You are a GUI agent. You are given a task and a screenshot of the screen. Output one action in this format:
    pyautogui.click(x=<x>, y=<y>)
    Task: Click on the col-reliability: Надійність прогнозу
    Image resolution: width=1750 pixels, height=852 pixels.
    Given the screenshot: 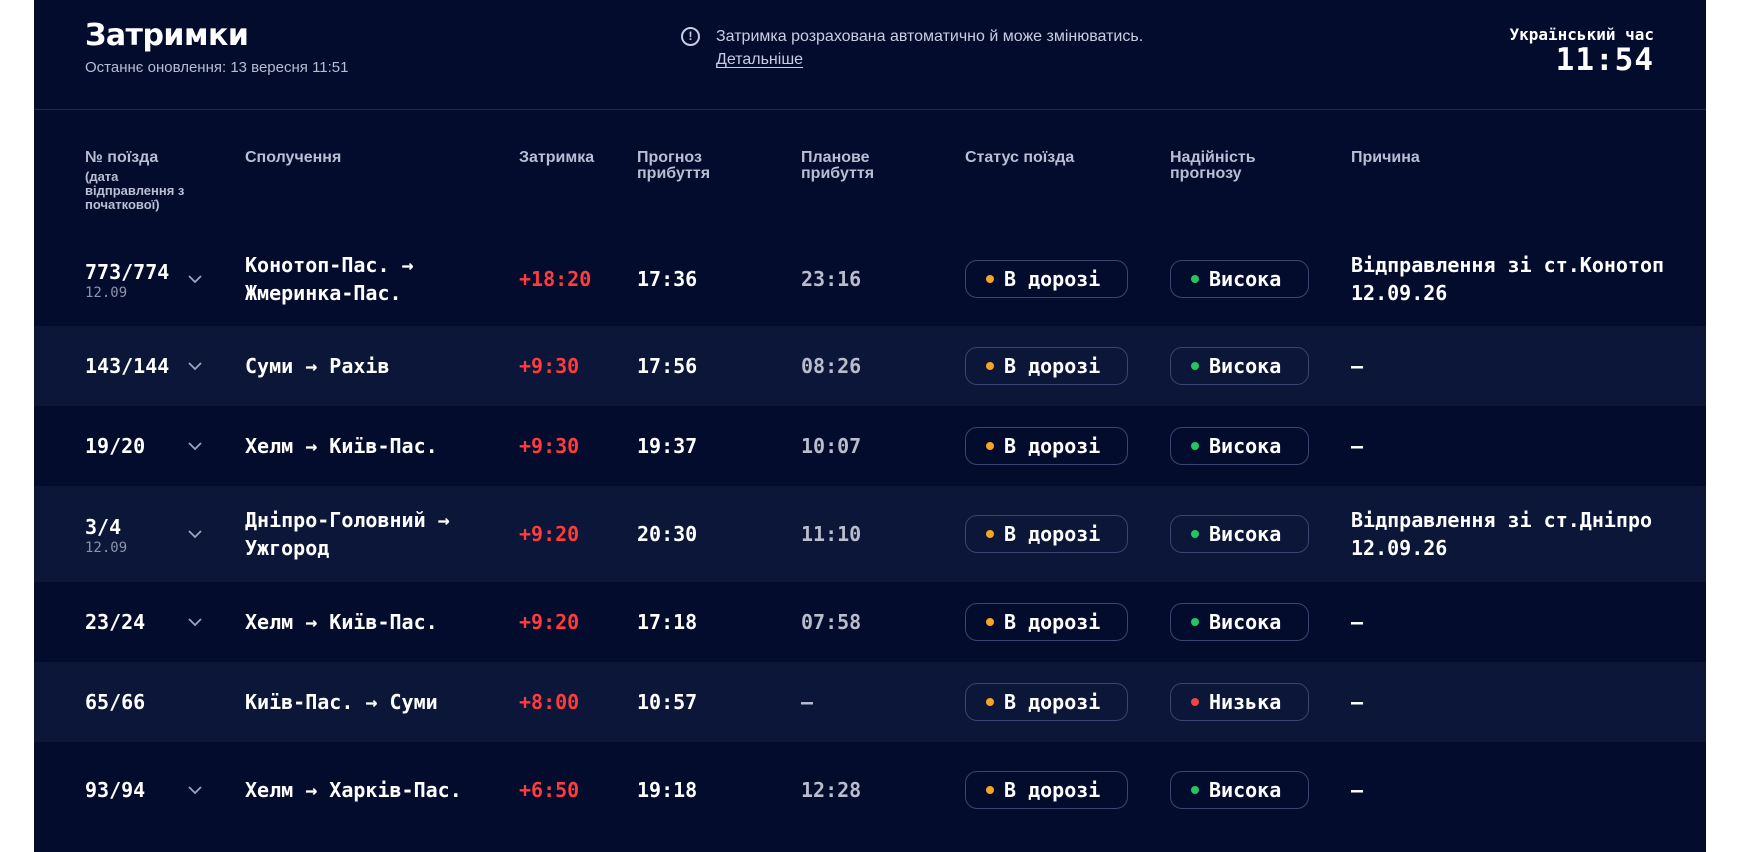 What is the action you would take?
    pyautogui.click(x=1213, y=165)
    